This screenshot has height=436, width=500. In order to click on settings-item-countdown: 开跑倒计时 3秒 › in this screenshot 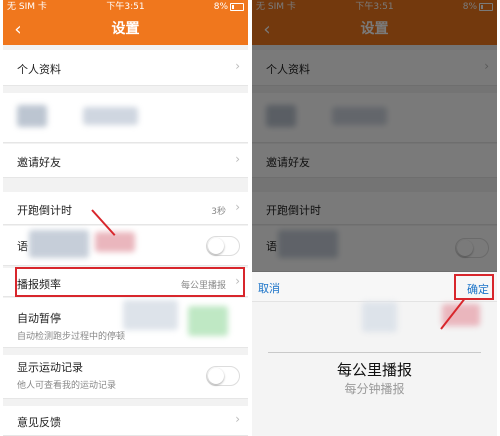, I will do `click(125, 208)`.